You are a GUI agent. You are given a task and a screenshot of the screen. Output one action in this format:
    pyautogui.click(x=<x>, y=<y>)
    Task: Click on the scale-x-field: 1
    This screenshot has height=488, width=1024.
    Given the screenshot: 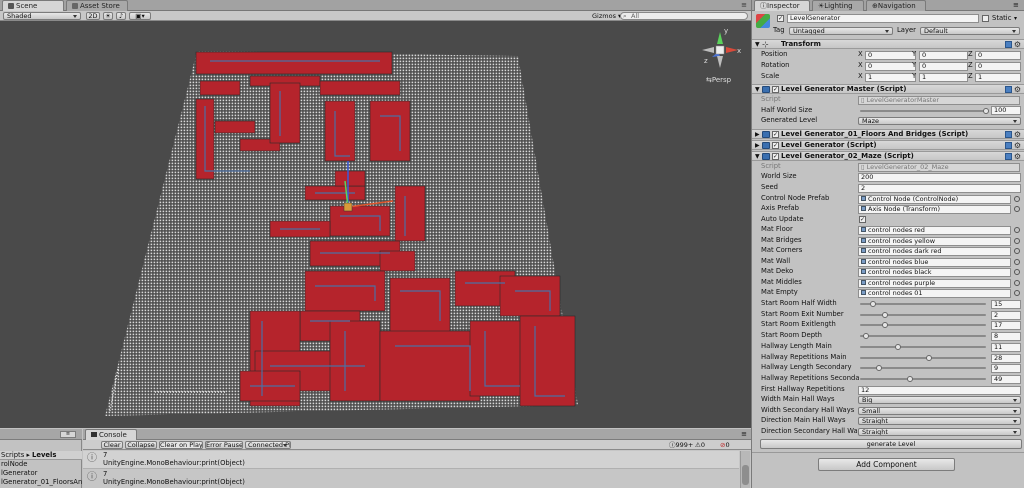 What is the action you would take?
    pyautogui.click(x=890, y=77)
    